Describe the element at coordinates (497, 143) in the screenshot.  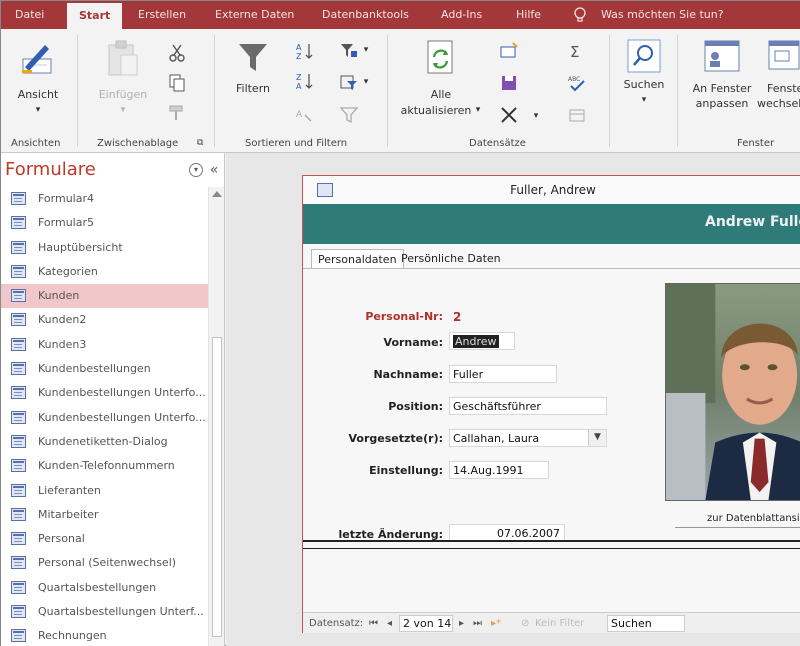
I see `group-label-datensaetze: Datensätze` at that location.